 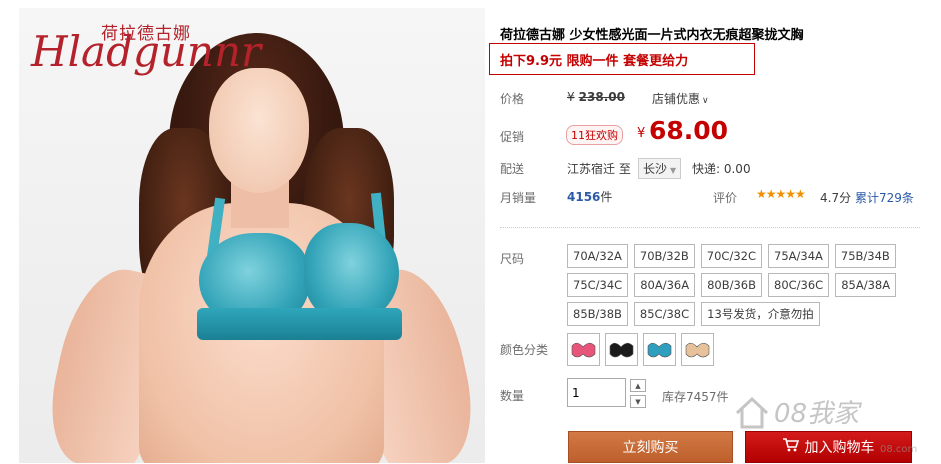 I want to click on rating-score: 4.7分, so click(x=836, y=198).